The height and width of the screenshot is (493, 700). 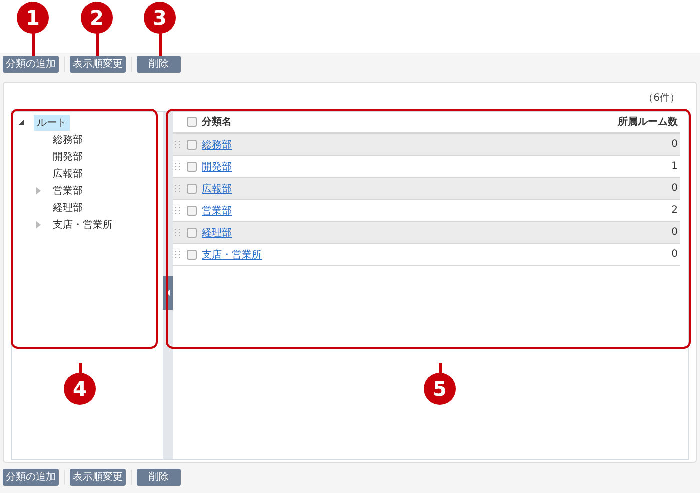 What do you see at coordinates (675, 210) in the screenshot?
I see `table-cell: 2` at bounding box center [675, 210].